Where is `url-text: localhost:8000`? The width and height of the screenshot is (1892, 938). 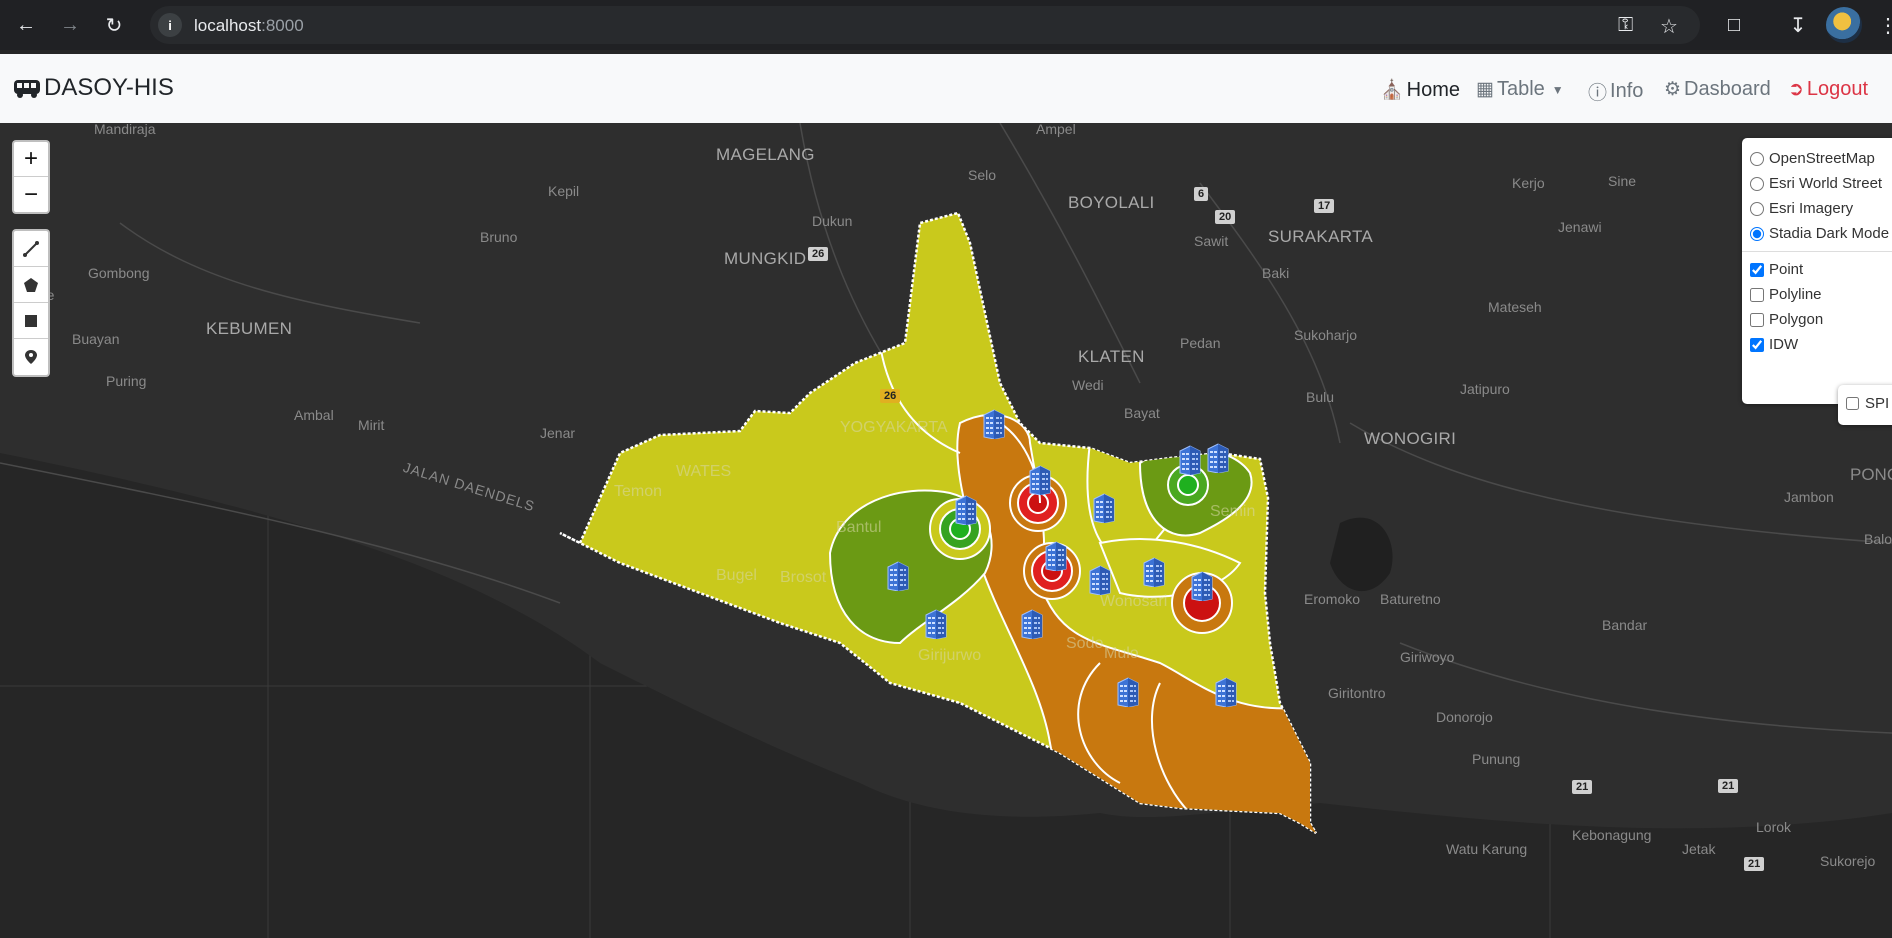 url-text: localhost:8000 is located at coordinates (249, 26).